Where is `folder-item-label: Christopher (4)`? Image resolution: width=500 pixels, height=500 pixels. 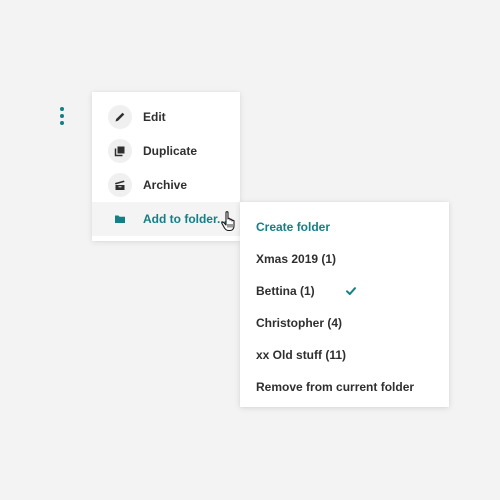
folder-item-label: Christopher (4) is located at coordinates (299, 323).